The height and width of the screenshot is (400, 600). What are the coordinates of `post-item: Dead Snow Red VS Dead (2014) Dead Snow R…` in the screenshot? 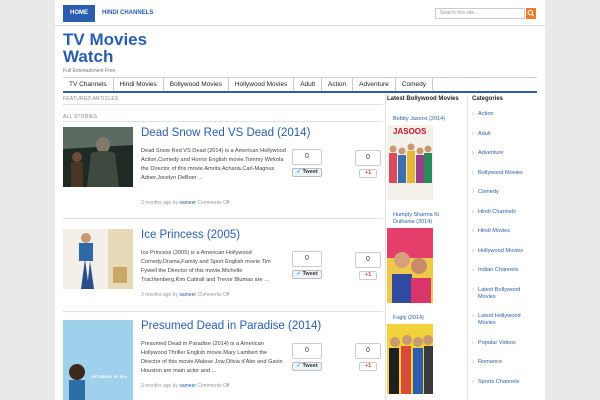 It's located at (223, 171).